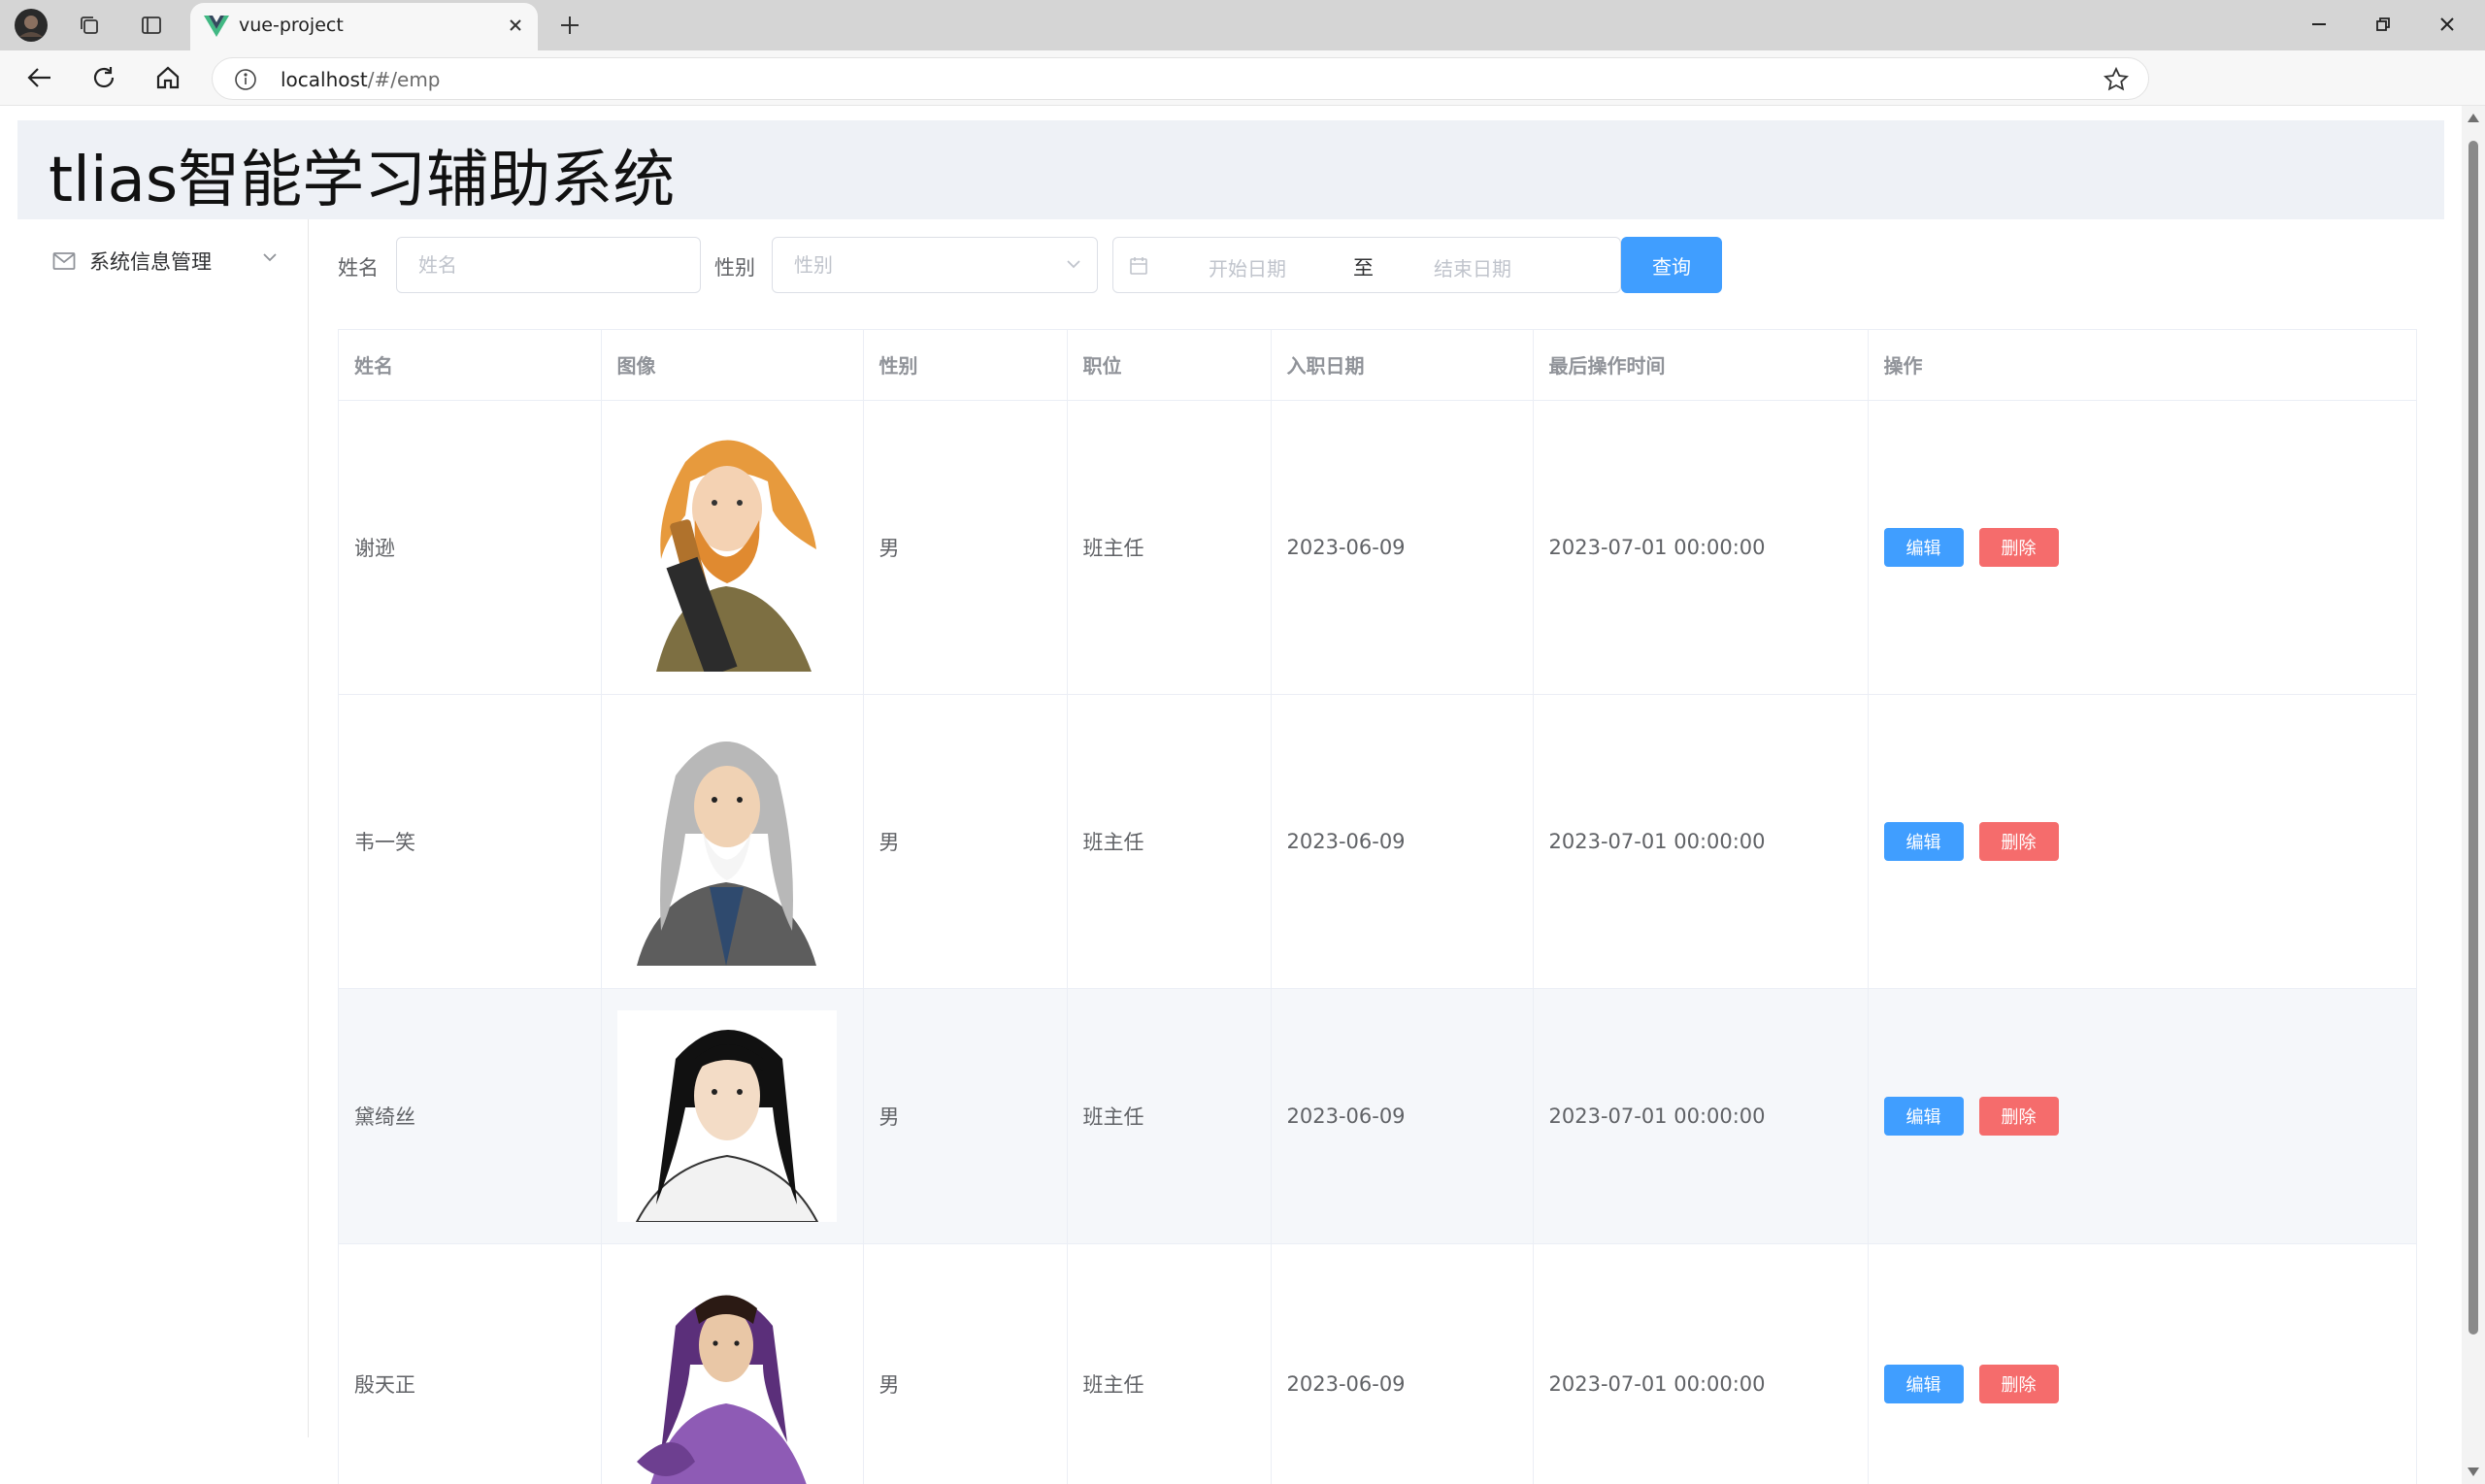 This screenshot has width=2485, height=1484. I want to click on column-header-image: 图像, so click(733, 365).